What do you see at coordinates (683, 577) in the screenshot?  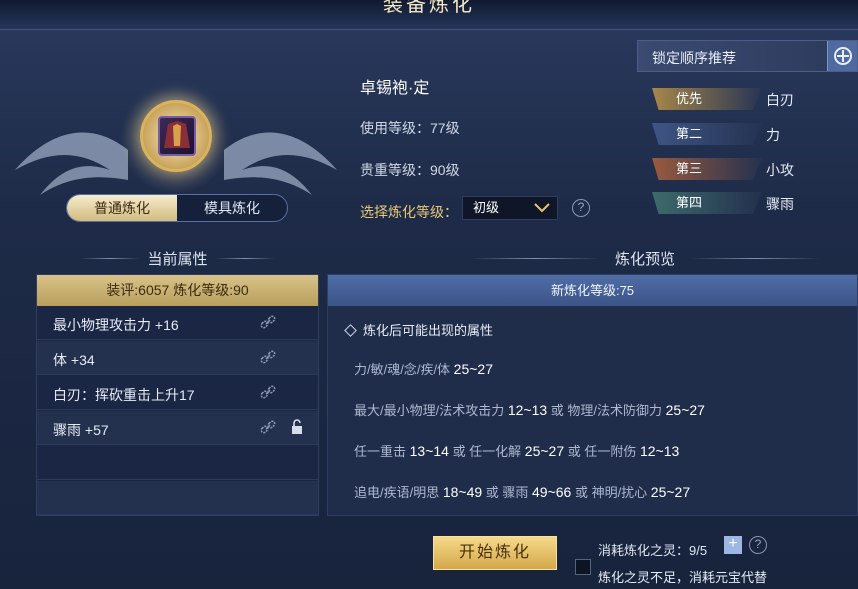 I see `insufficient-warning: 炼化之灵不足，消耗元宝代替` at bounding box center [683, 577].